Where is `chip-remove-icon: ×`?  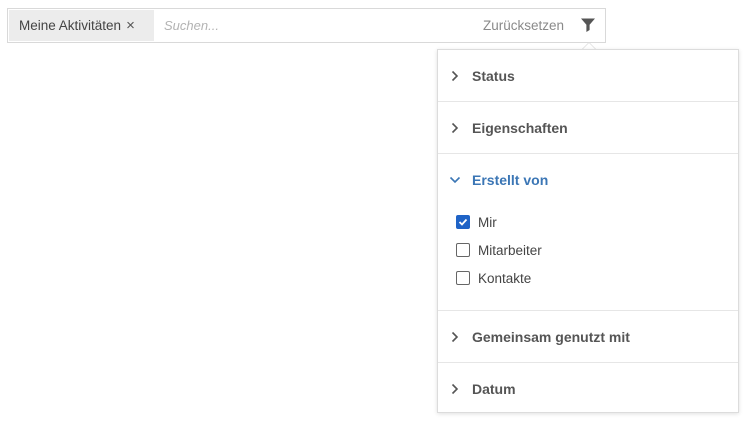
chip-remove-icon: × is located at coordinates (130, 25).